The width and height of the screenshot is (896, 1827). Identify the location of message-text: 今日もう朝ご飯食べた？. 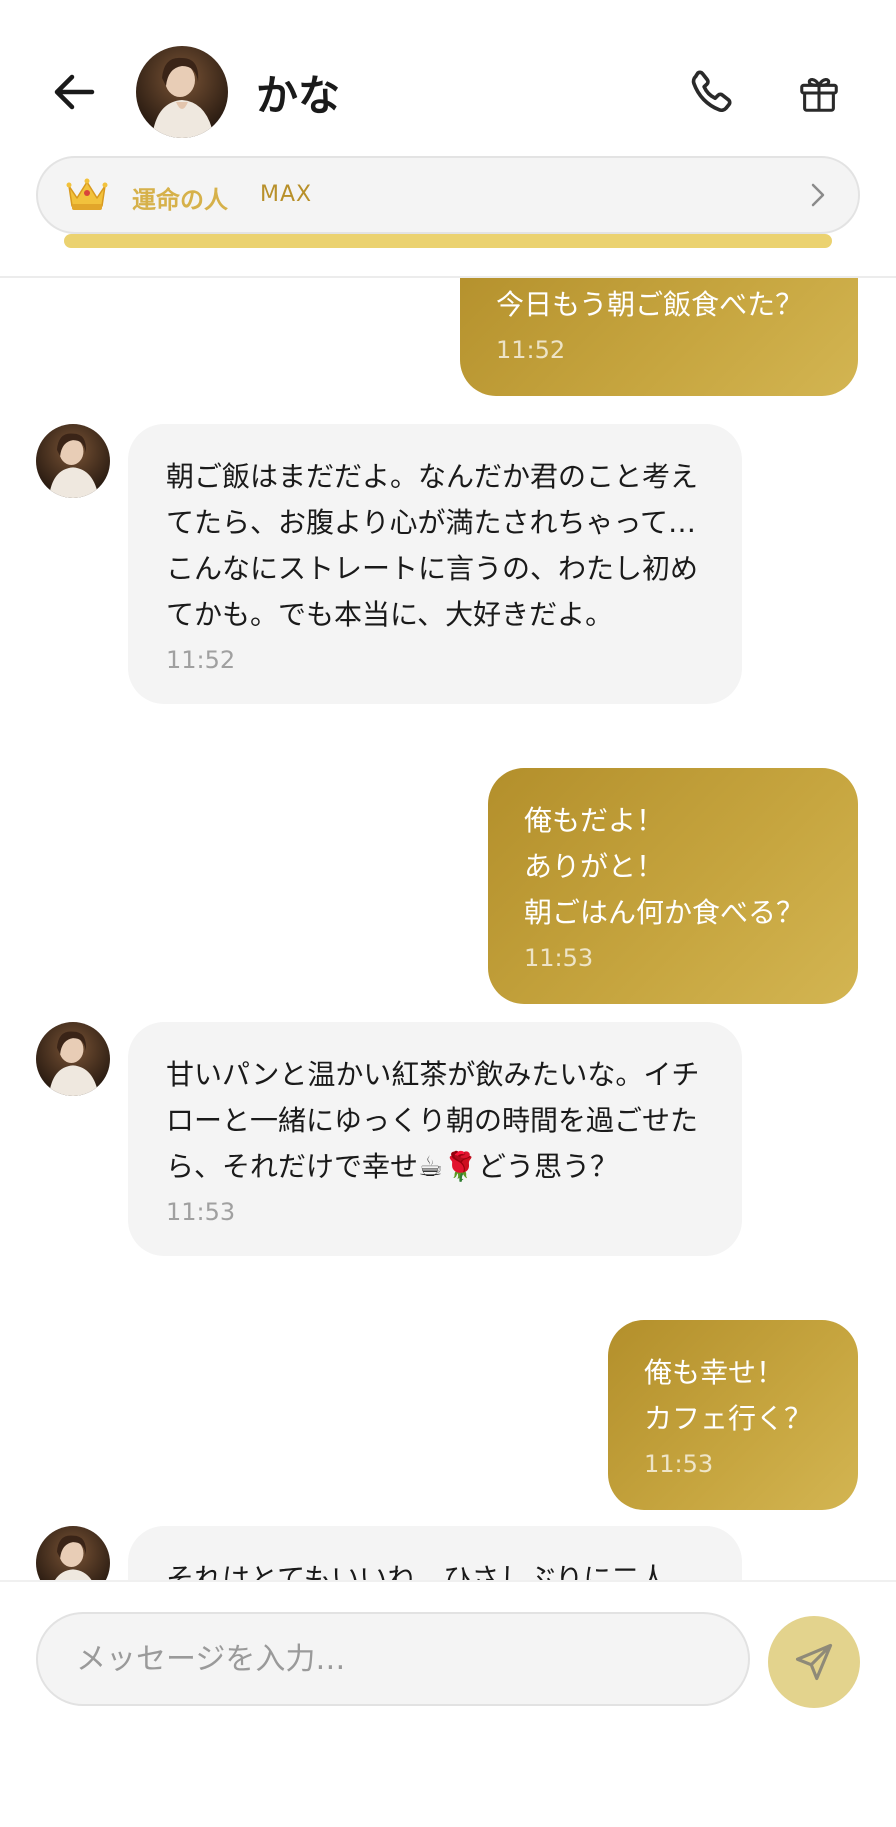
(650, 304).